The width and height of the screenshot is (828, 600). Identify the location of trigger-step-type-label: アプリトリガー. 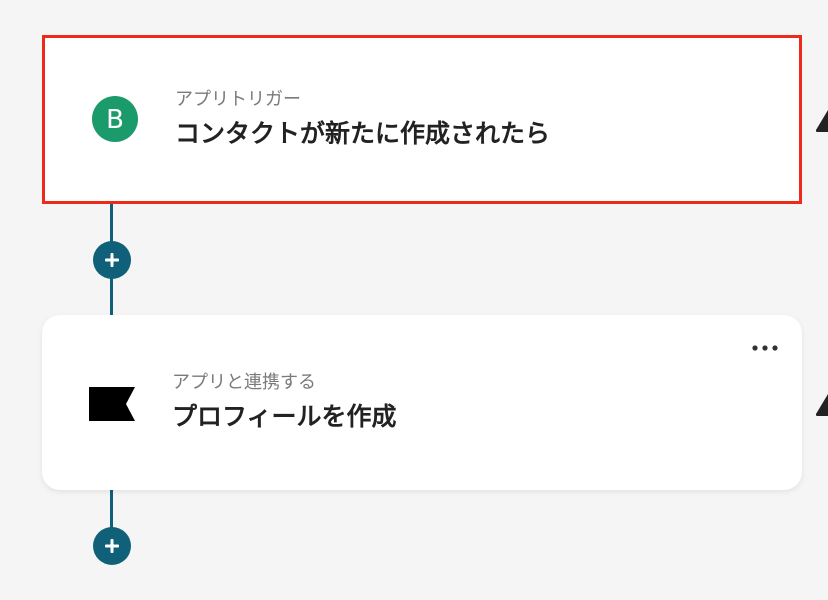
(238, 99).